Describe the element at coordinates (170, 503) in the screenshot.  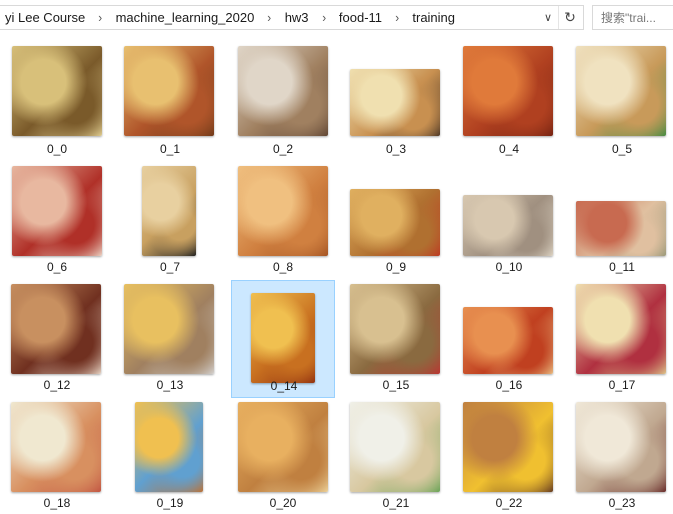
I see `file-name-label: 0_19` at that location.